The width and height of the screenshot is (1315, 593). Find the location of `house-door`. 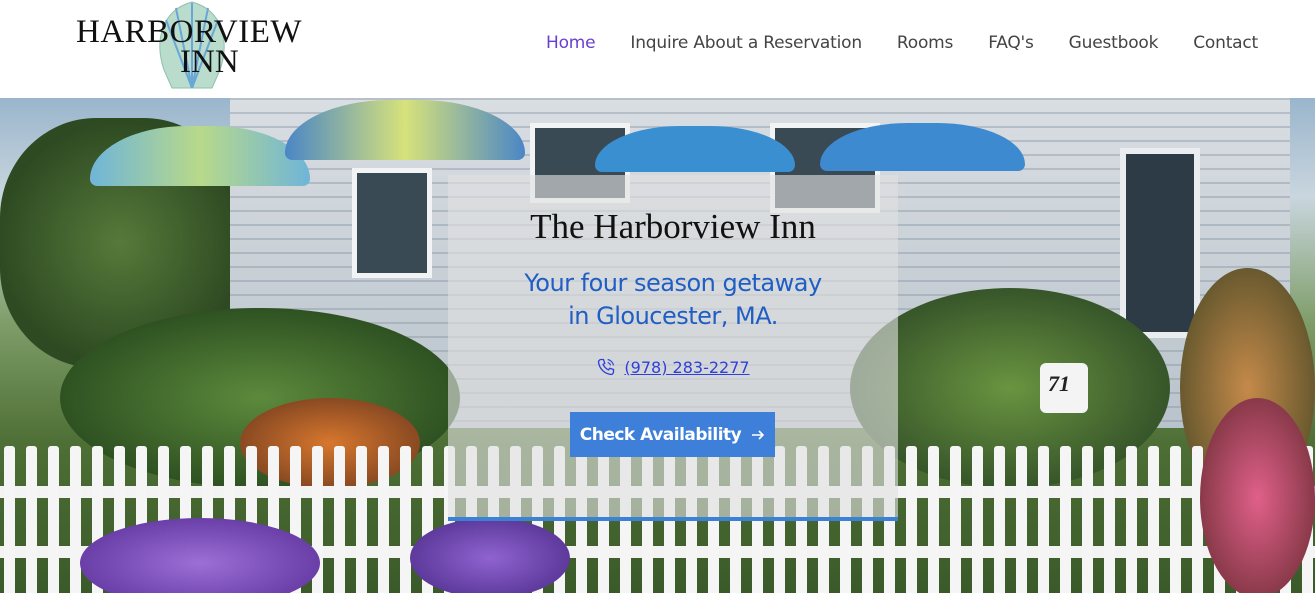

house-door is located at coordinates (1160, 243).